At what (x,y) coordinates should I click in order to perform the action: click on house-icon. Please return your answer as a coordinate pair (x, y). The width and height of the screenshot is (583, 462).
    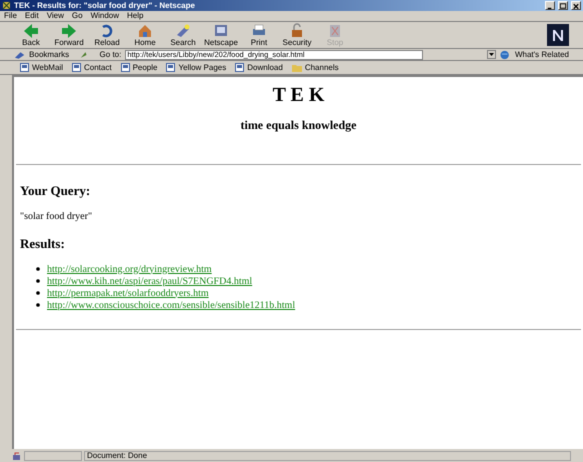
    Looking at the image, I should click on (145, 31).